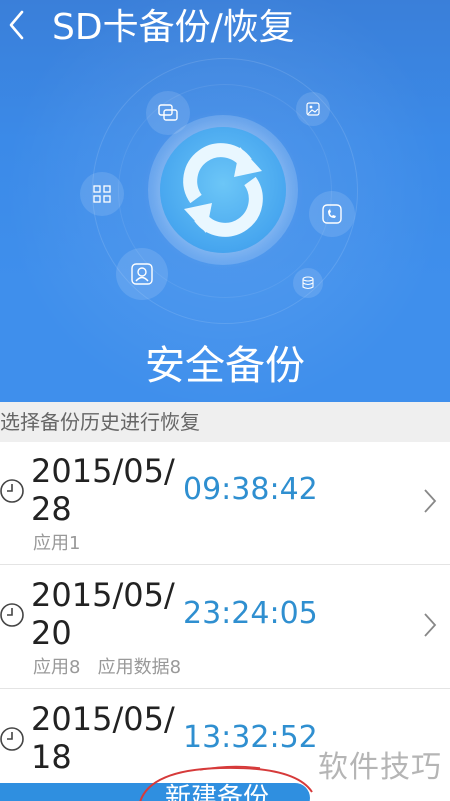 Image resolution: width=450 pixels, height=801 pixels. Describe the element at coordinates (142, 274) in the screenshot. I see `contact-icon` at that location.